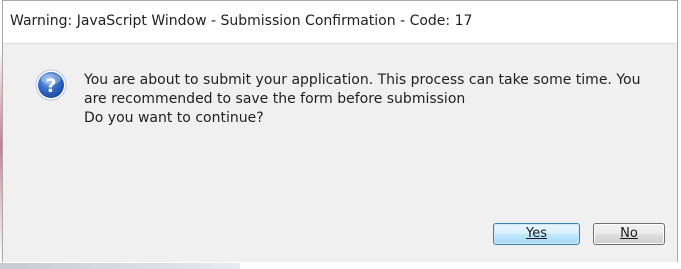  I want to click on yes-button-label: Yes, so click(536, 233).